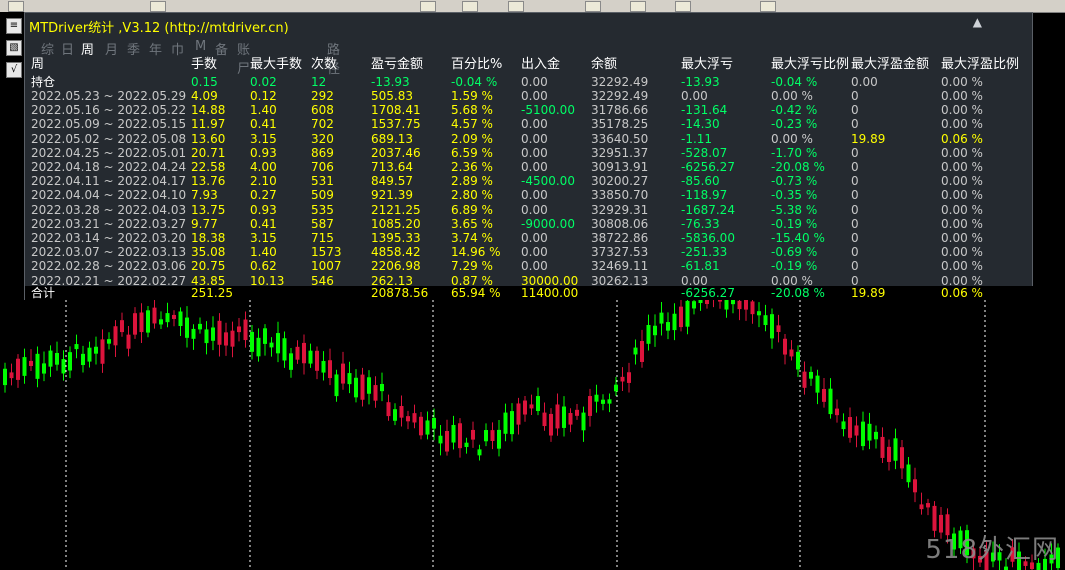 This screenshot has width=1065, height=570. What do you see at coordinates (263, 124) in the screenshot?
I see `cell-max-lots: 0.41` at bounding box center [263, 124].